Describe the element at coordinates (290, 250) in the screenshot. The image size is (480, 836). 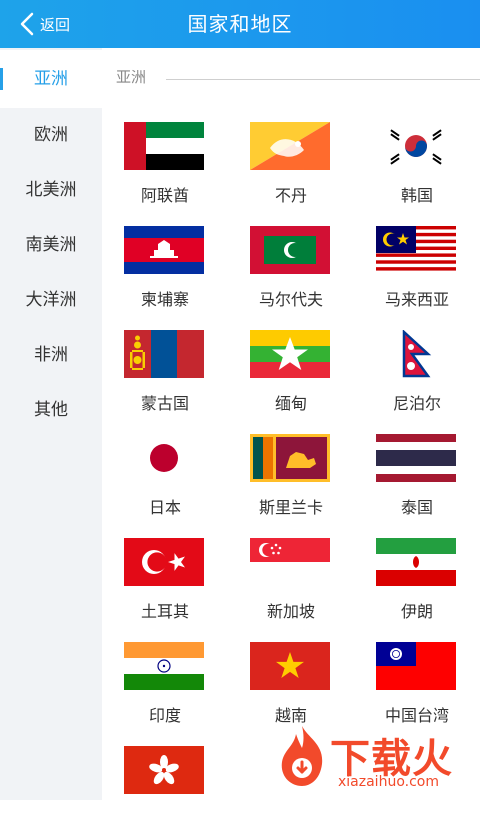
I see `maldives-flag` at that location.